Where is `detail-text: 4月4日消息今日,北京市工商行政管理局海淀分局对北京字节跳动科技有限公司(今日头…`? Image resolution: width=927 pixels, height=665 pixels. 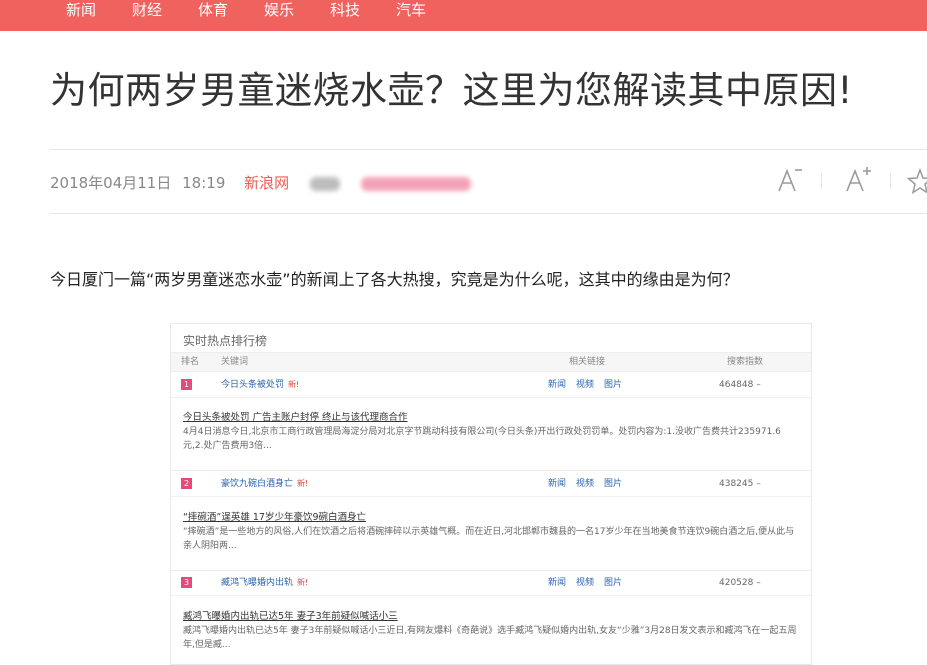
detail-text: 4月4日消息今日,北京市工商行政管理局海淀分局对北京字节跳动科技有限公司(今日头… is located at coordinates (482, 439).